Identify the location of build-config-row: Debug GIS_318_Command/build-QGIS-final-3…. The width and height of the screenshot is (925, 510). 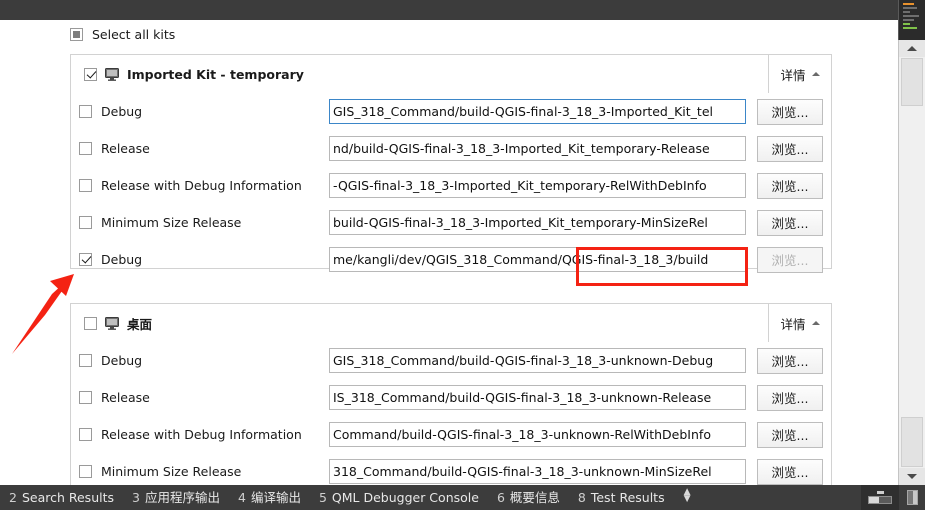
(451, 360).